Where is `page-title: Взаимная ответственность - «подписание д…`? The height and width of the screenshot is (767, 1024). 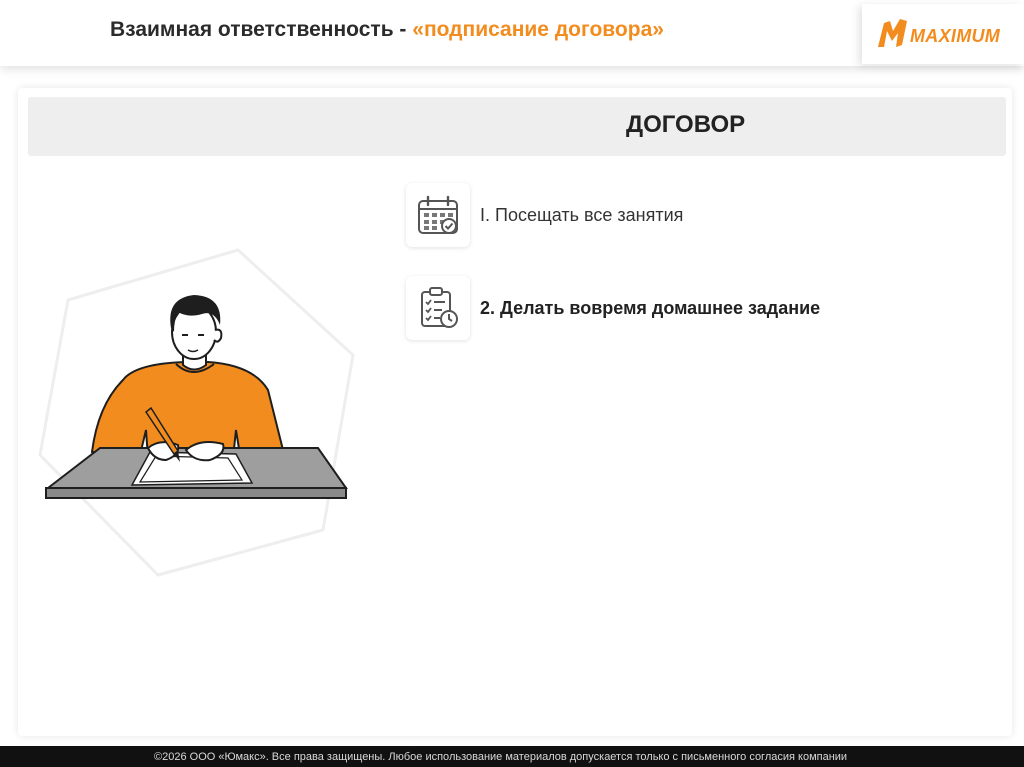
page-title: Взаимная ответственность - «подписание д… is located at coordinates (387, 30).